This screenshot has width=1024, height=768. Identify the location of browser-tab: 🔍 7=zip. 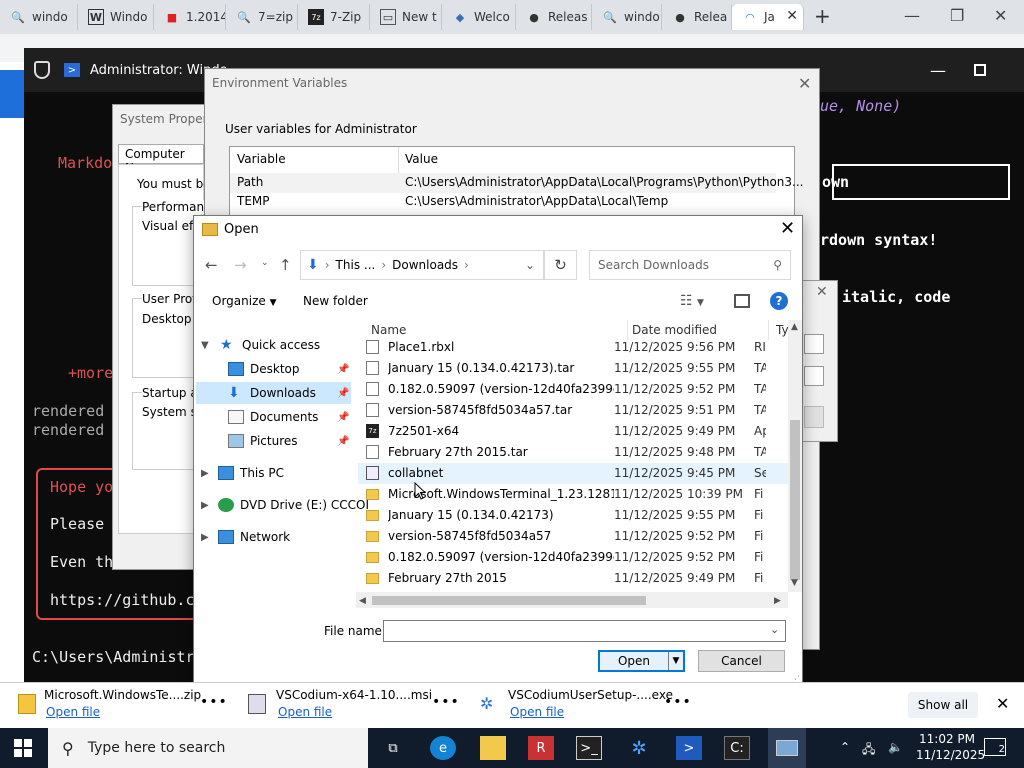
(262, 17).